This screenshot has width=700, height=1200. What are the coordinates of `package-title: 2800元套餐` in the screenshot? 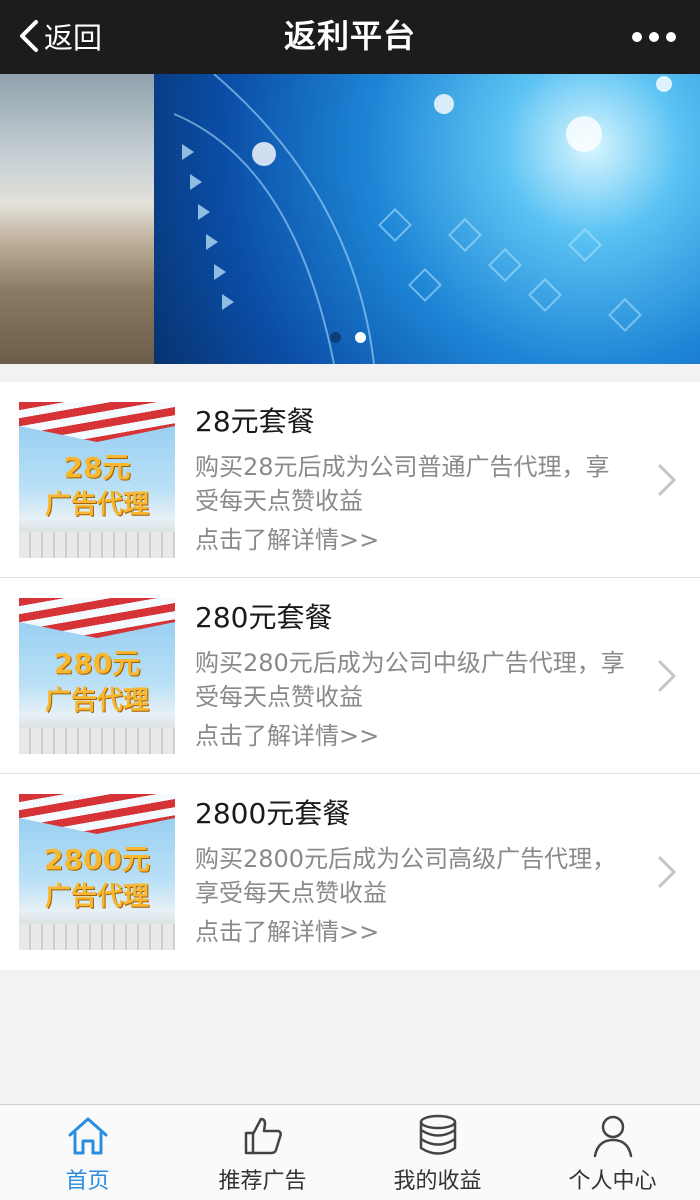 It's located at (273, 813).